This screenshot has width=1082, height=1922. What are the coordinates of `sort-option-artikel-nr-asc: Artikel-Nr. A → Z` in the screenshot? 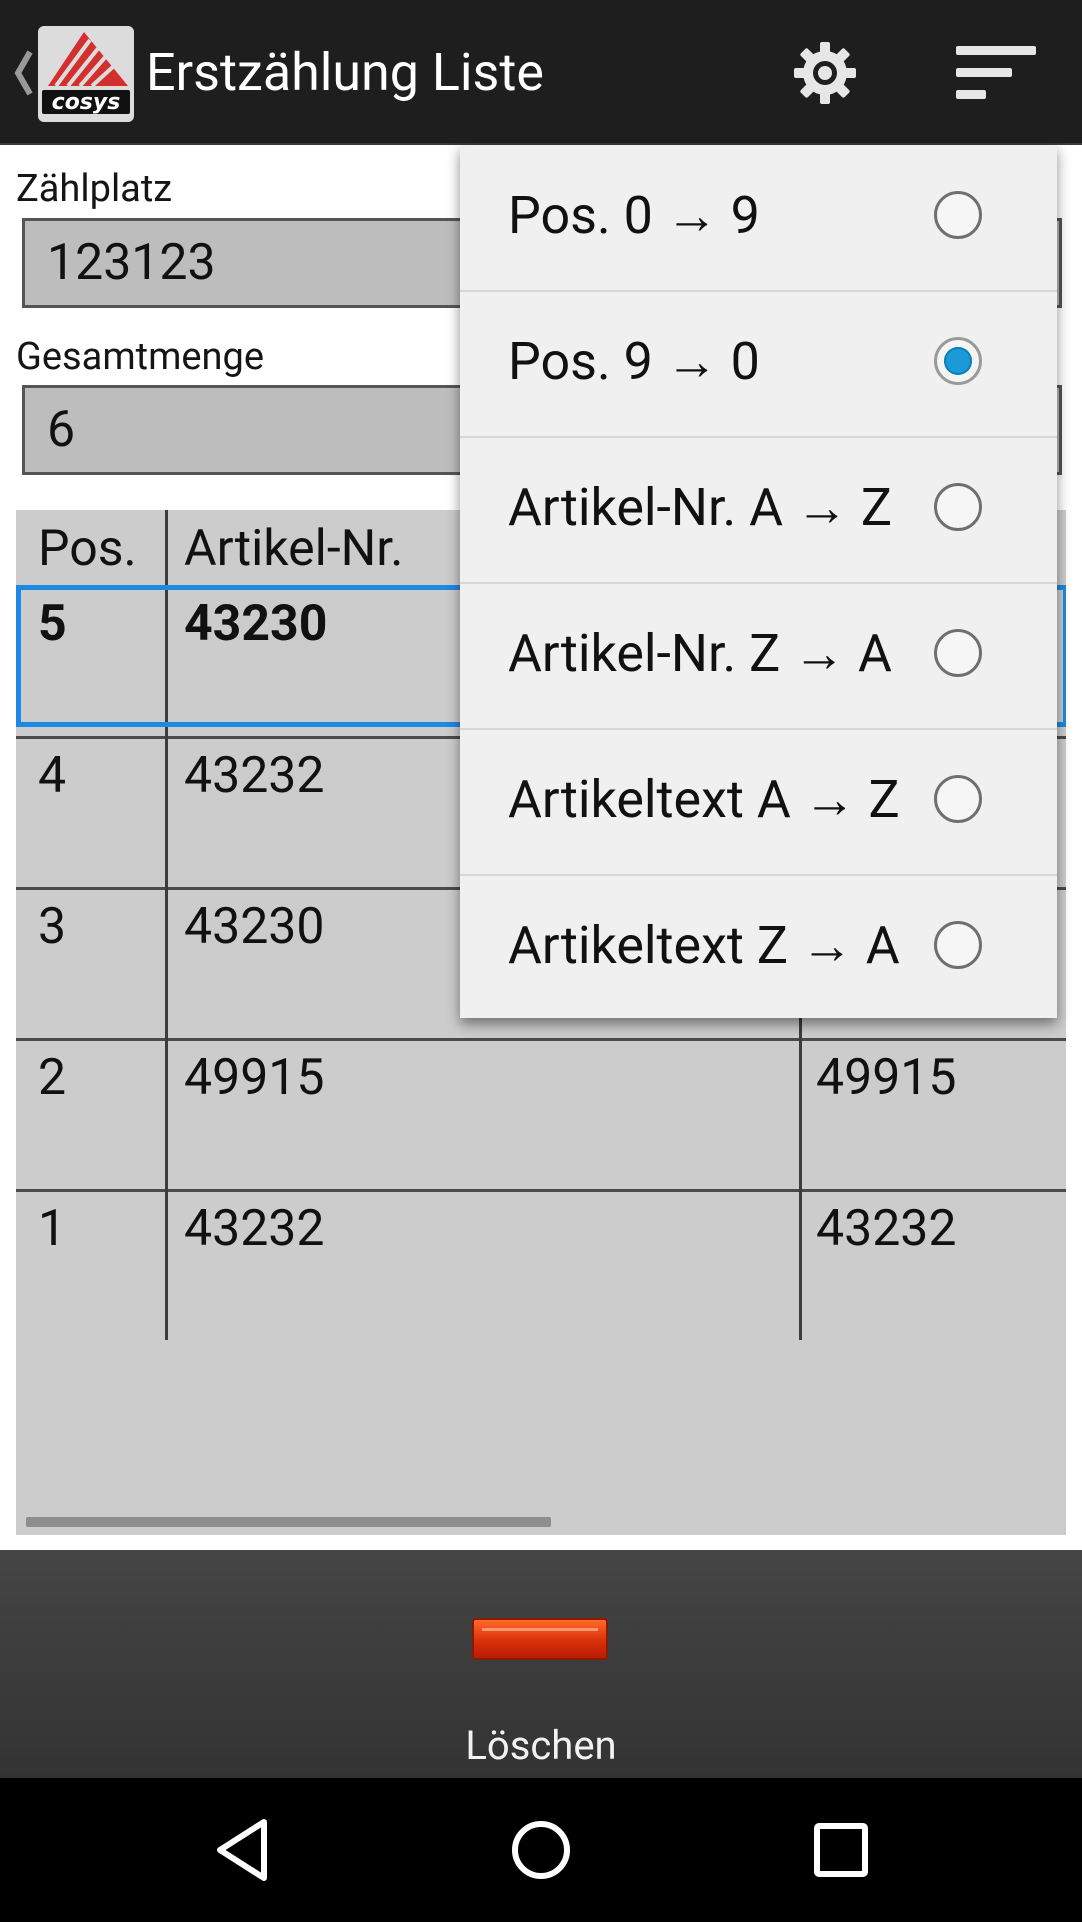 It's located at (758, 509).